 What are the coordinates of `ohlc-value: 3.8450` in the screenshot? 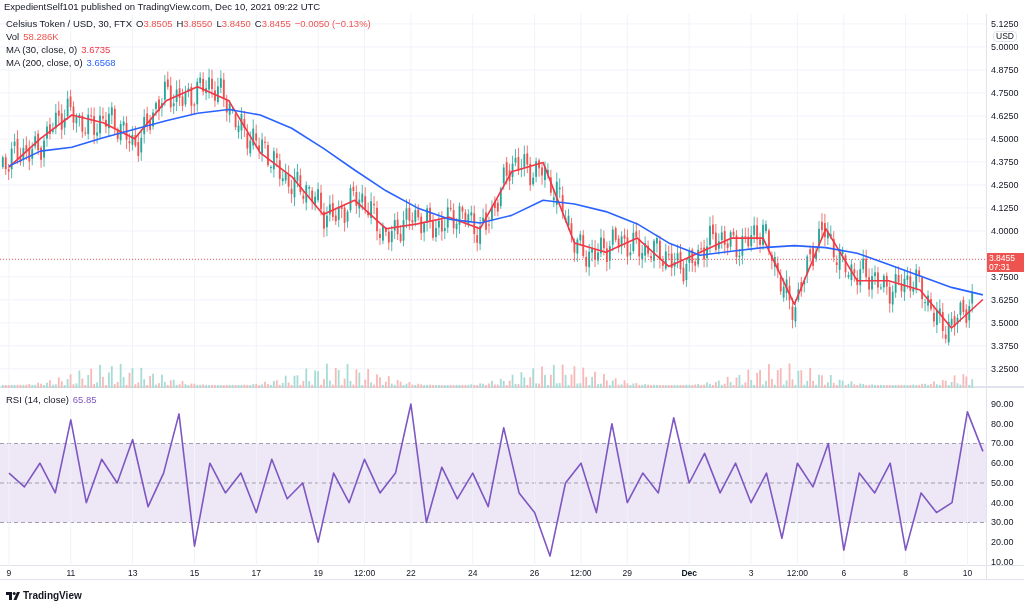 It's located at (236, 24).